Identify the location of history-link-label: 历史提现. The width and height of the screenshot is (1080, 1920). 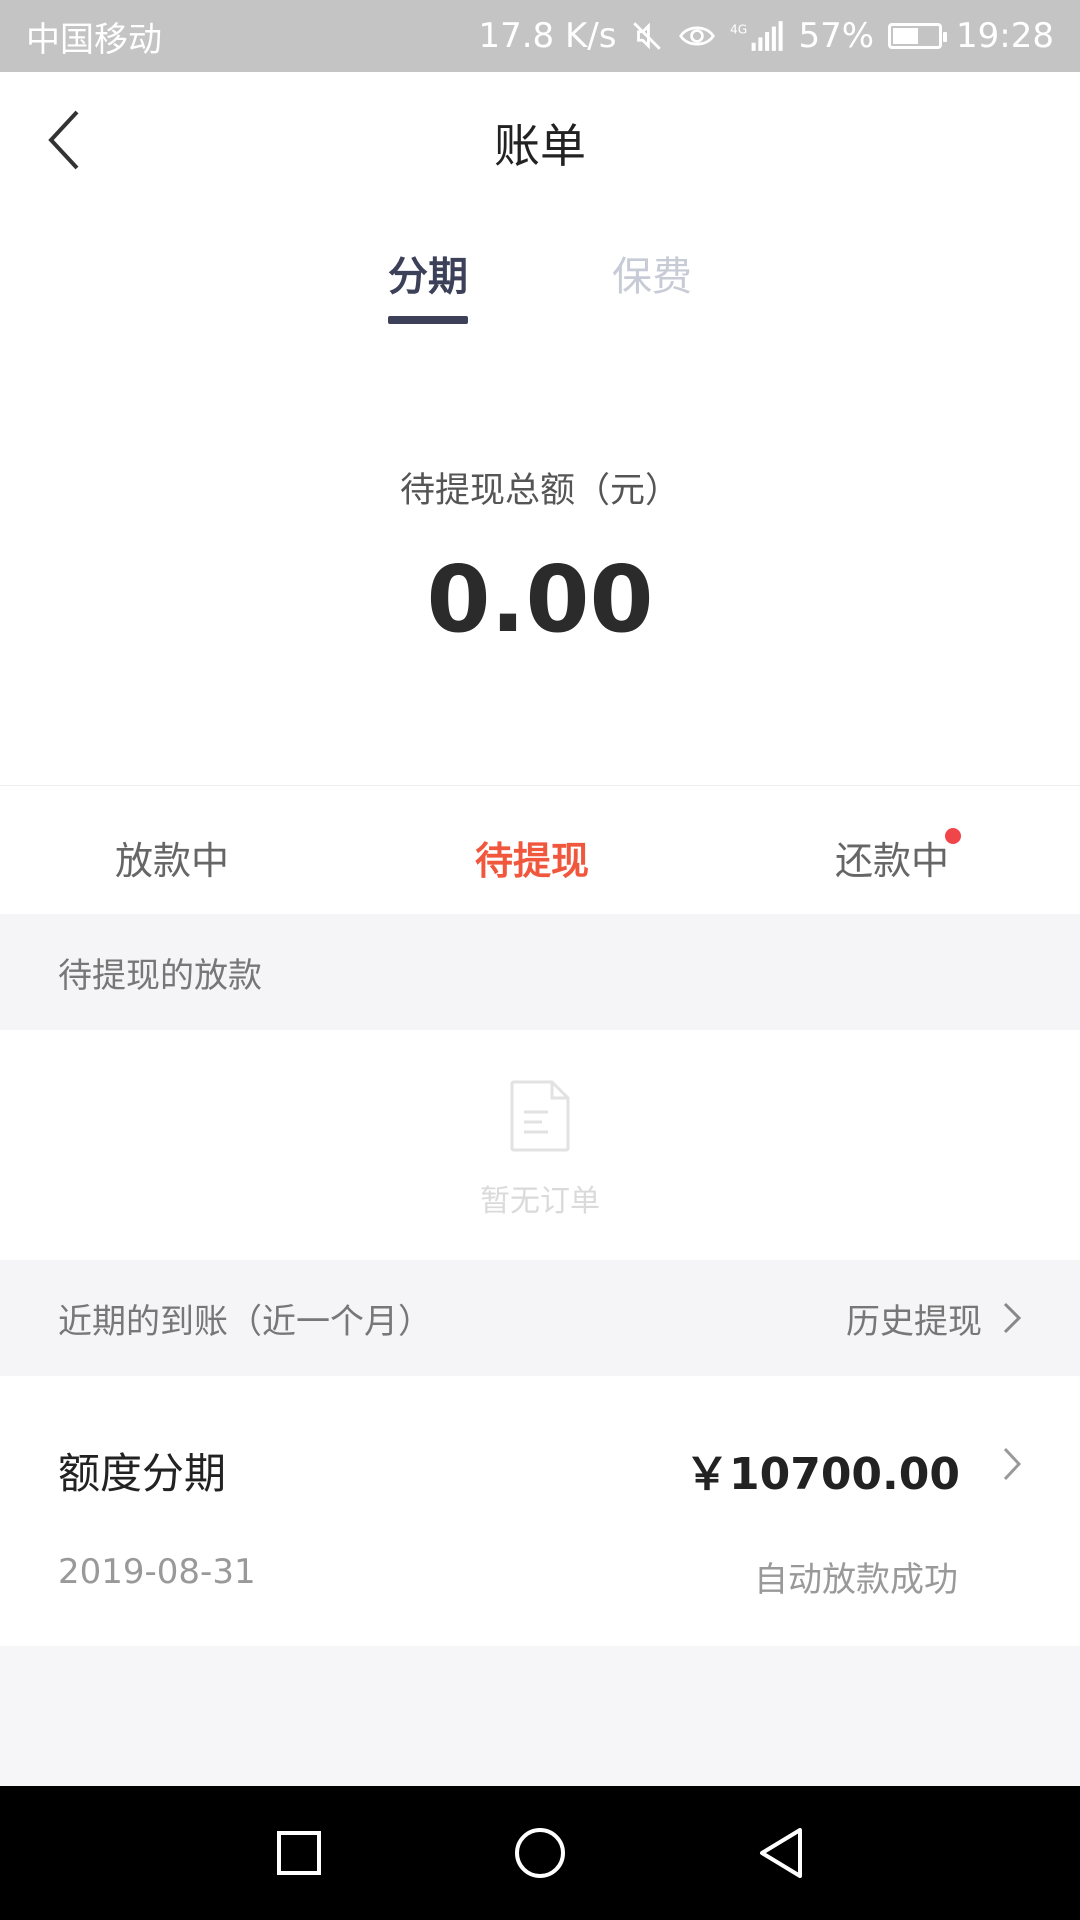
(914, 1321).